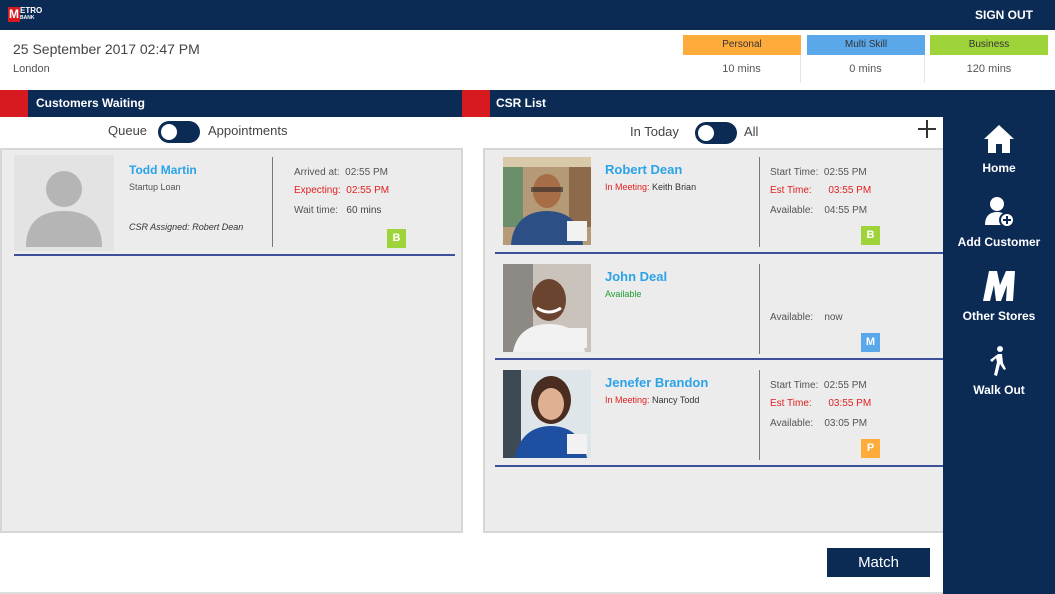 Image resolution: width=1055 pixels, height=594 pixels. I want to click on est-time-row: Est Time: 03:55 PM, so click(820, 190).